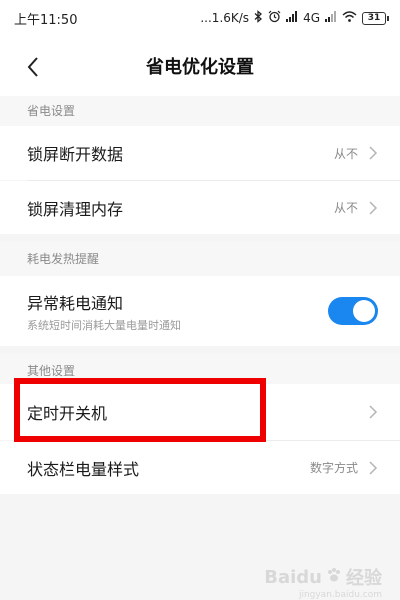  I want to click on alarm-icon, so click(274, 18).